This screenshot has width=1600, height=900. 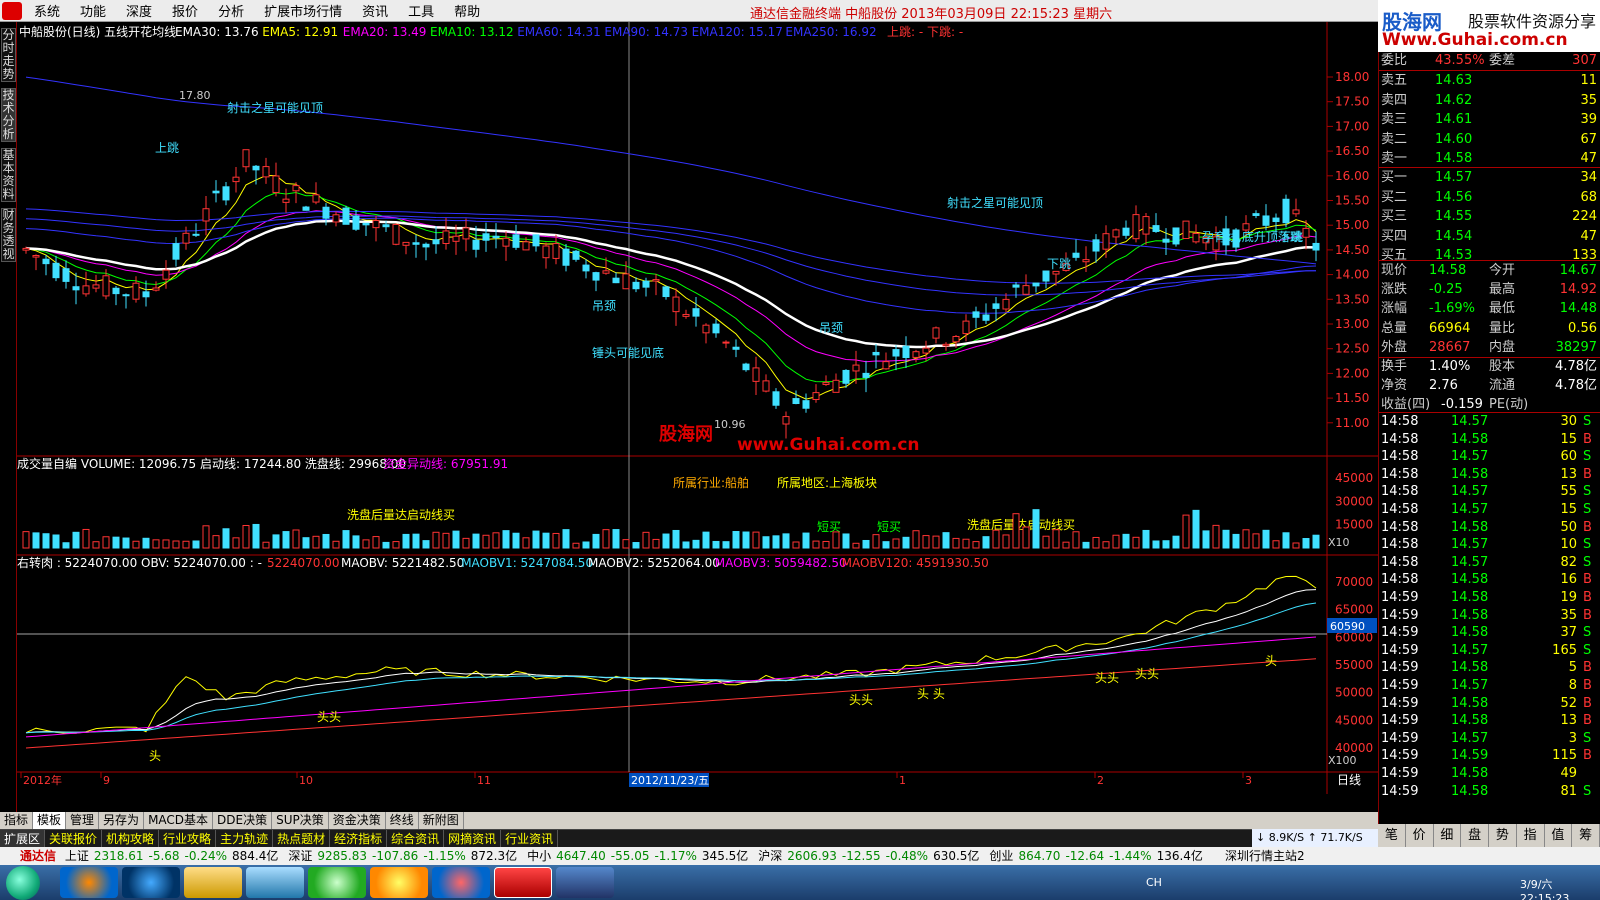 I want to click on quote-tick-row: 14:59 14.58 13 B, so click(x=1489, y=721).